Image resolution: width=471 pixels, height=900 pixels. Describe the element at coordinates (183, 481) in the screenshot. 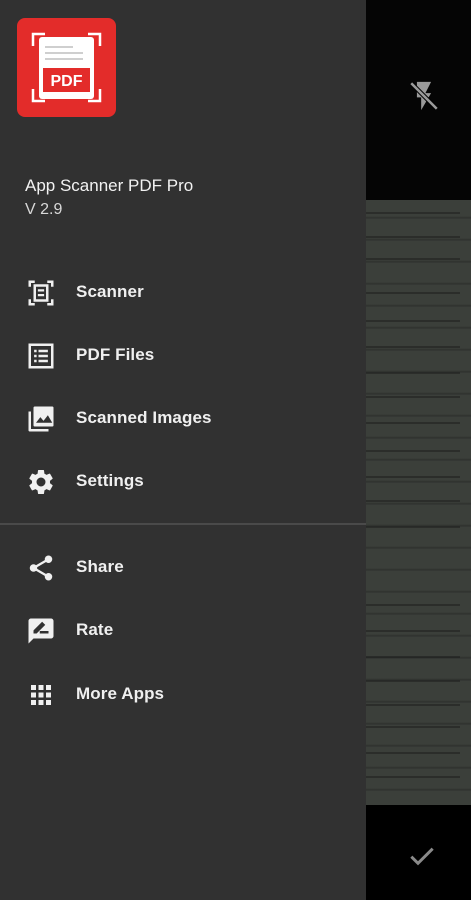

I see `menu-item-settings: Settings` at that location.